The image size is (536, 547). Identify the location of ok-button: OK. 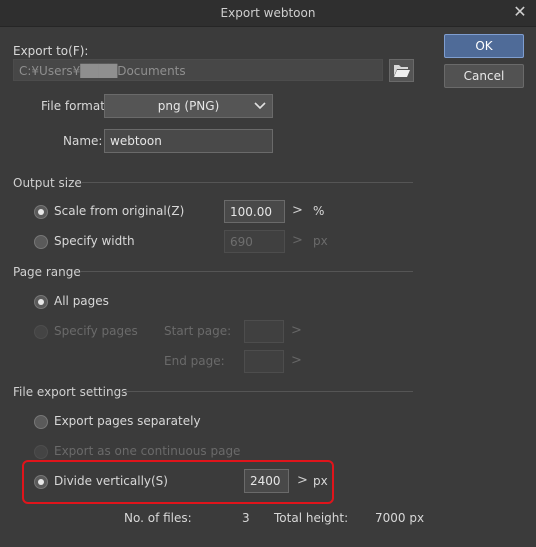
(484, 46).